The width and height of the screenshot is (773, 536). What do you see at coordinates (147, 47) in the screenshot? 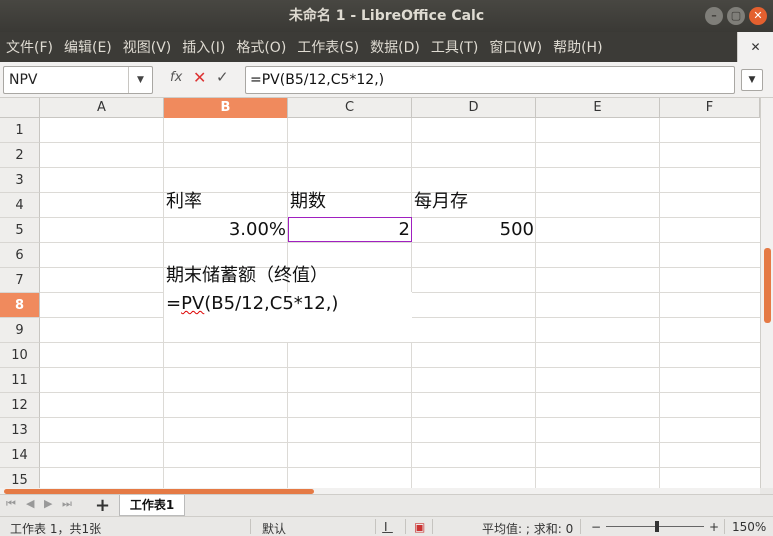
I see `menu-view: 视图(V)` at bounding box center [147, 47].